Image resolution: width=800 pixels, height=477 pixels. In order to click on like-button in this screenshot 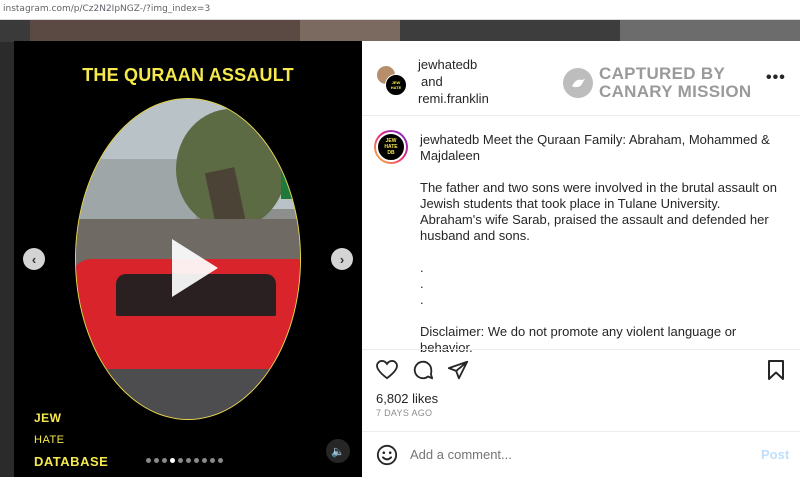, I will do `click(387, 370)`.